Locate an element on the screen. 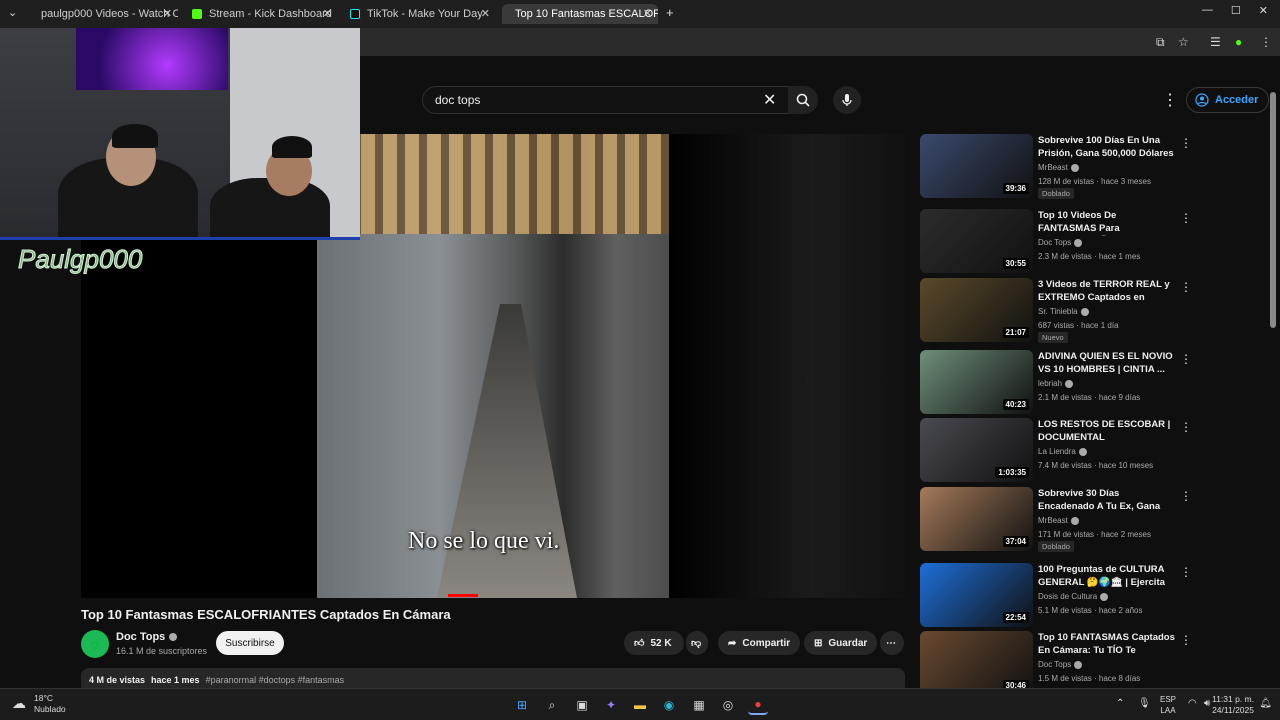  channel-name-link: Doc Tops is located at coordinates (147, 637).